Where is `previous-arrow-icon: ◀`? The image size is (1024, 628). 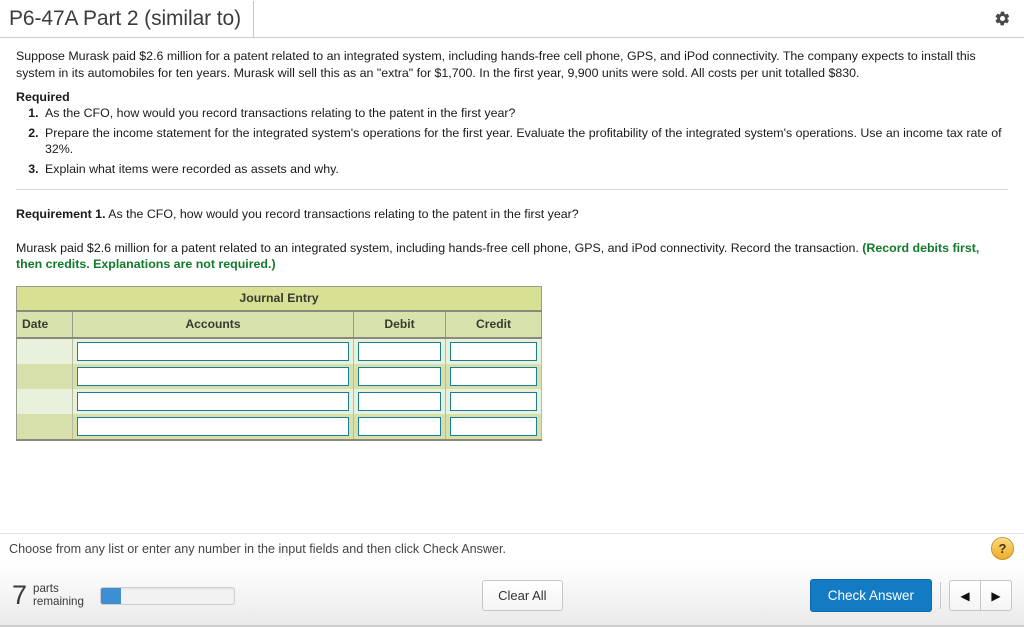 previous-arrow-icon: ◀ is located at coordinates (964, 595).